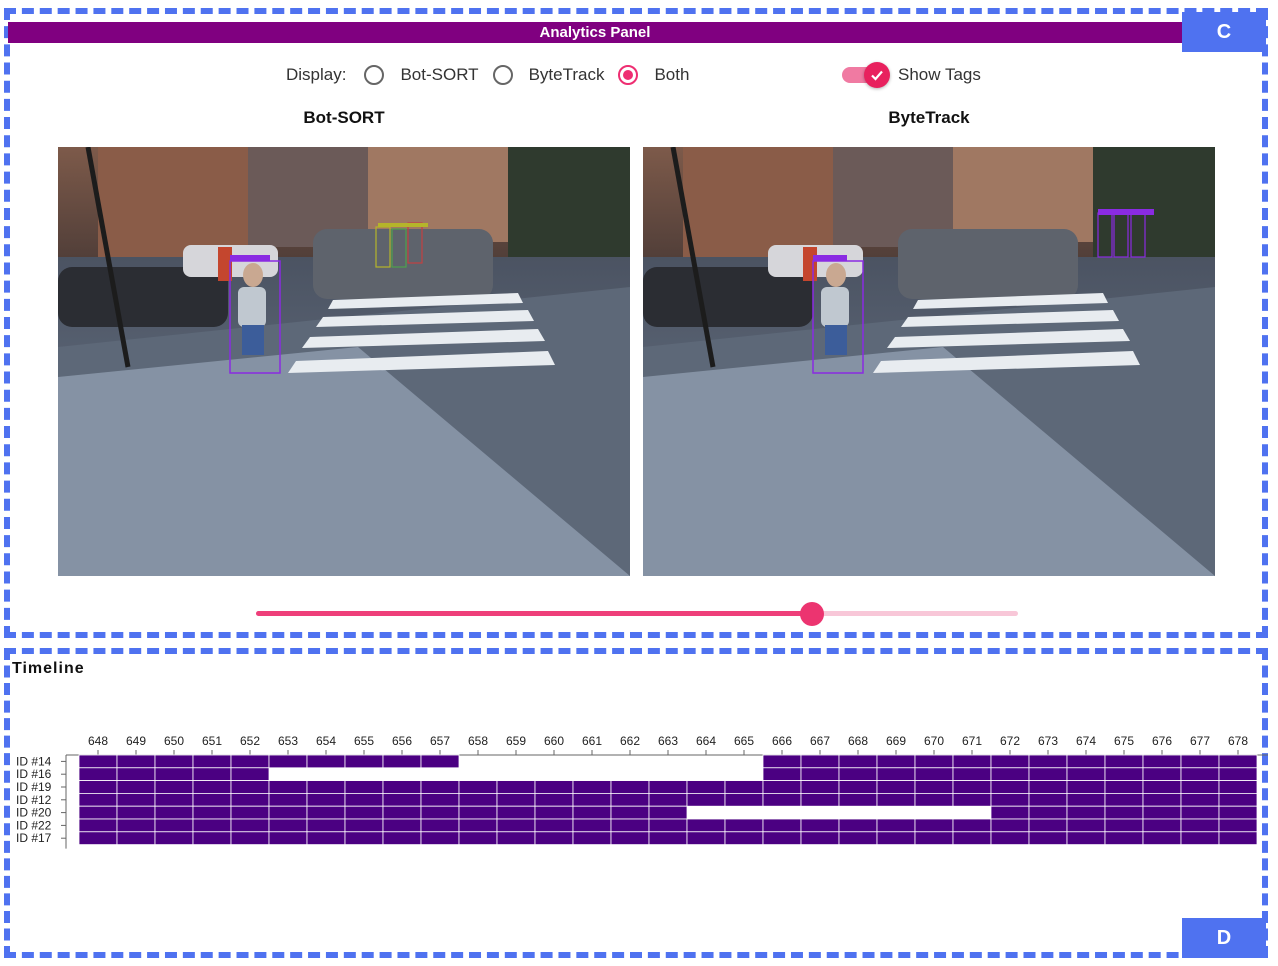  Describe the element at coordinates (490, 75) in the screenshot. I see `display-mode-group: Display: Bot-SORT ByteTrack Both` at that location.